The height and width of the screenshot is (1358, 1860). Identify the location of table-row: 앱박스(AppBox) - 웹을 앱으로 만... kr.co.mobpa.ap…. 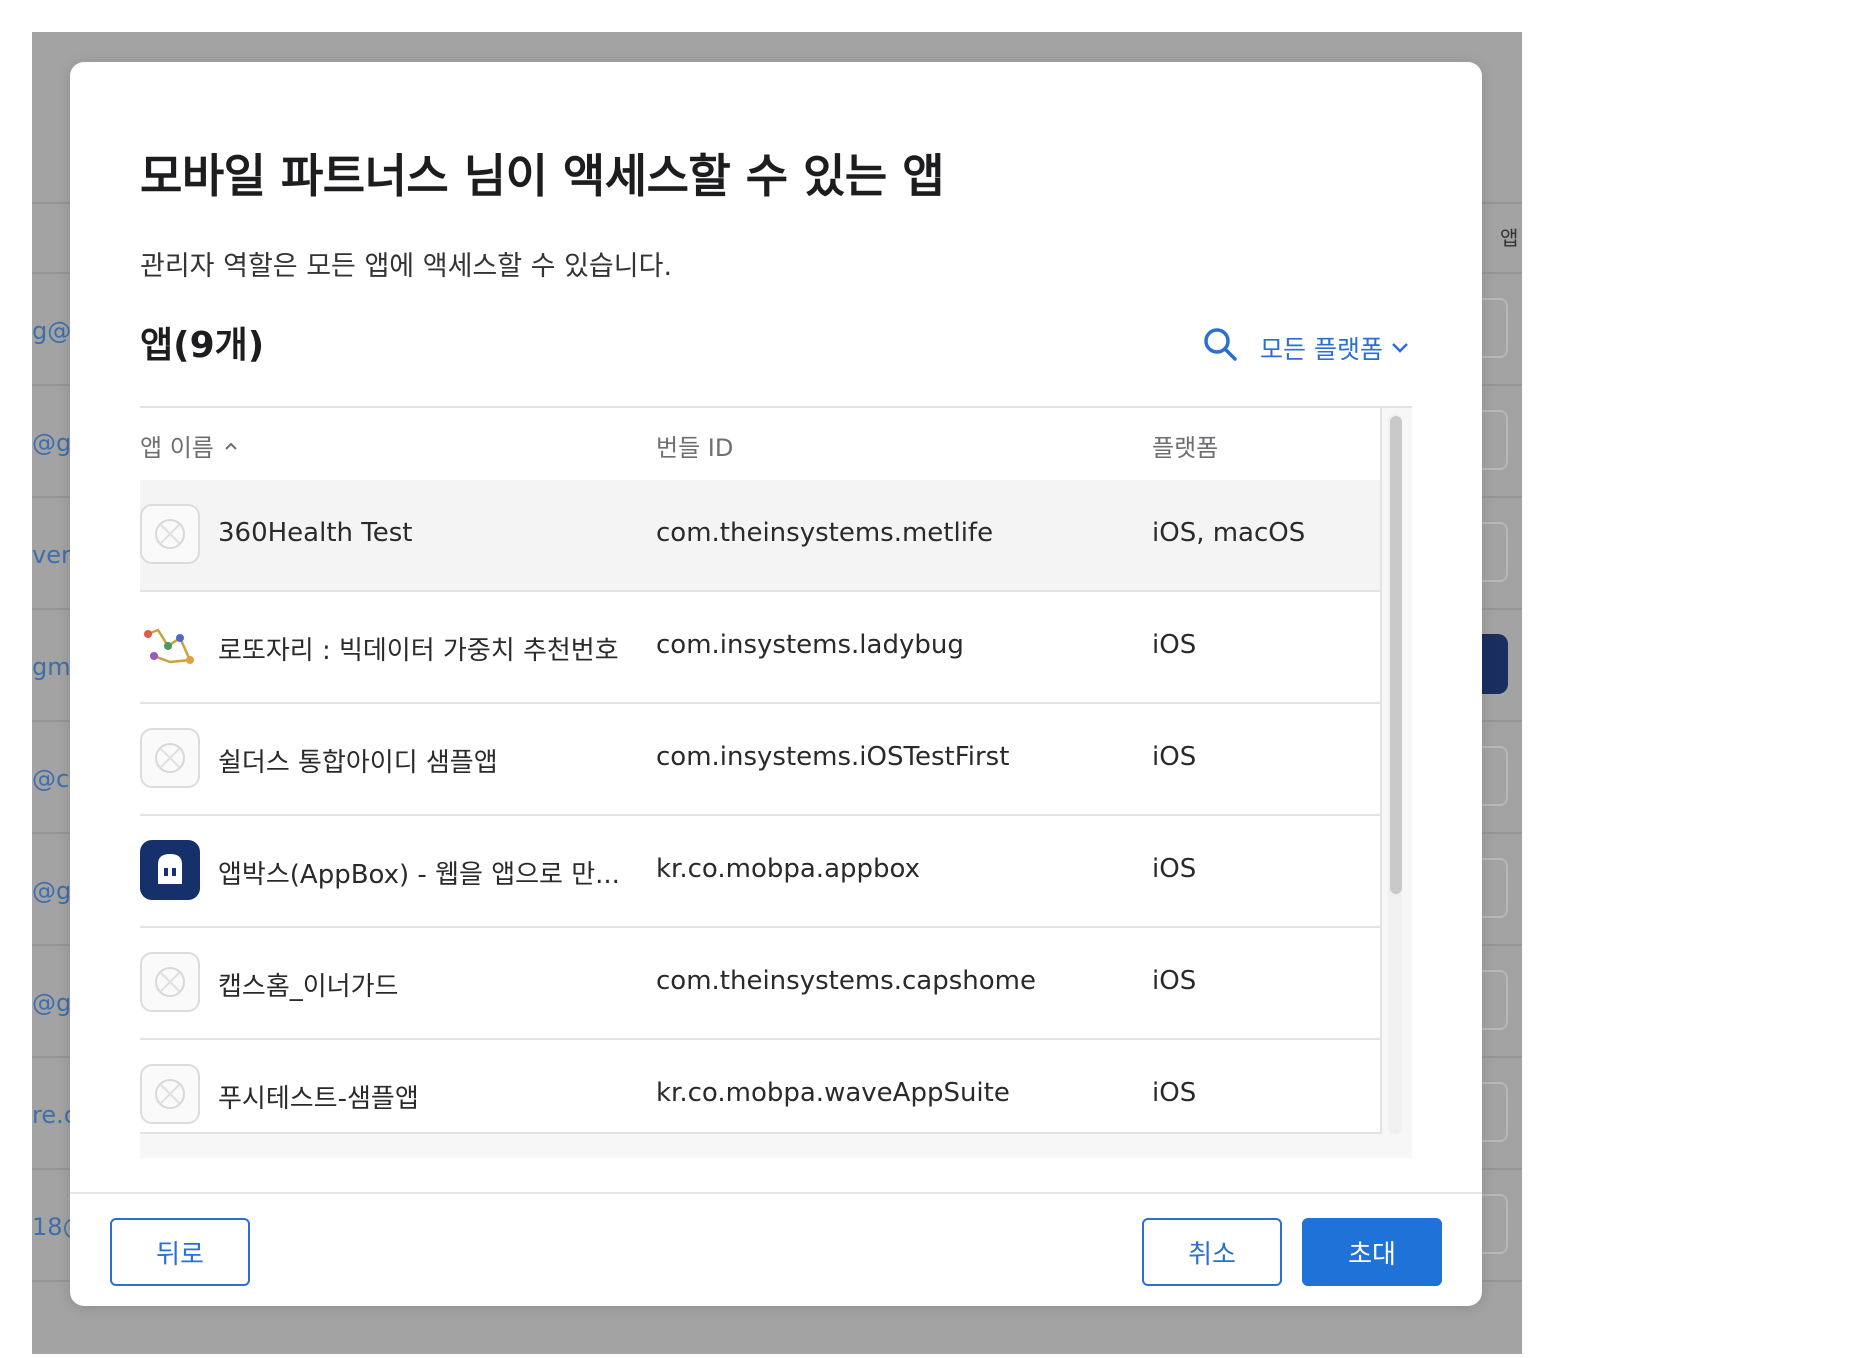
(760, 872).